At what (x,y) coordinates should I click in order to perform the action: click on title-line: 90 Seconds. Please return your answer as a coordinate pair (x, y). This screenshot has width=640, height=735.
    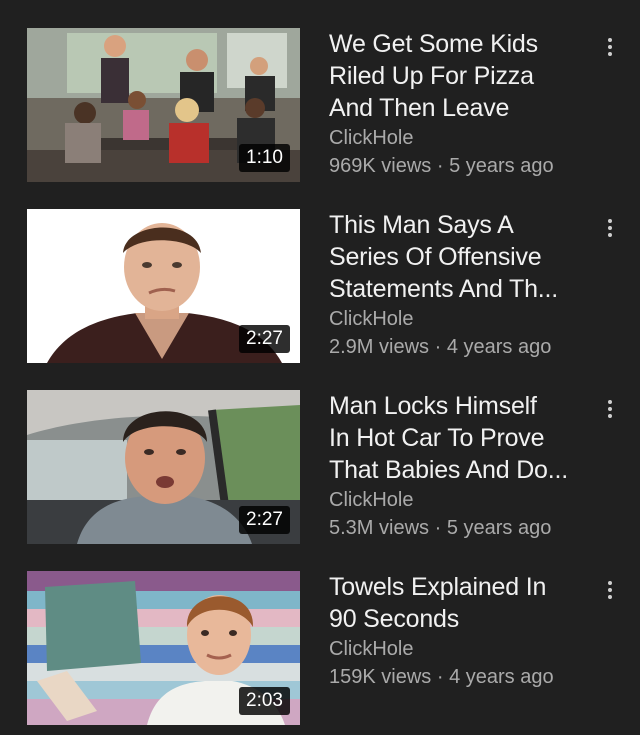
    Looking at the image, I should click on (394, 619).